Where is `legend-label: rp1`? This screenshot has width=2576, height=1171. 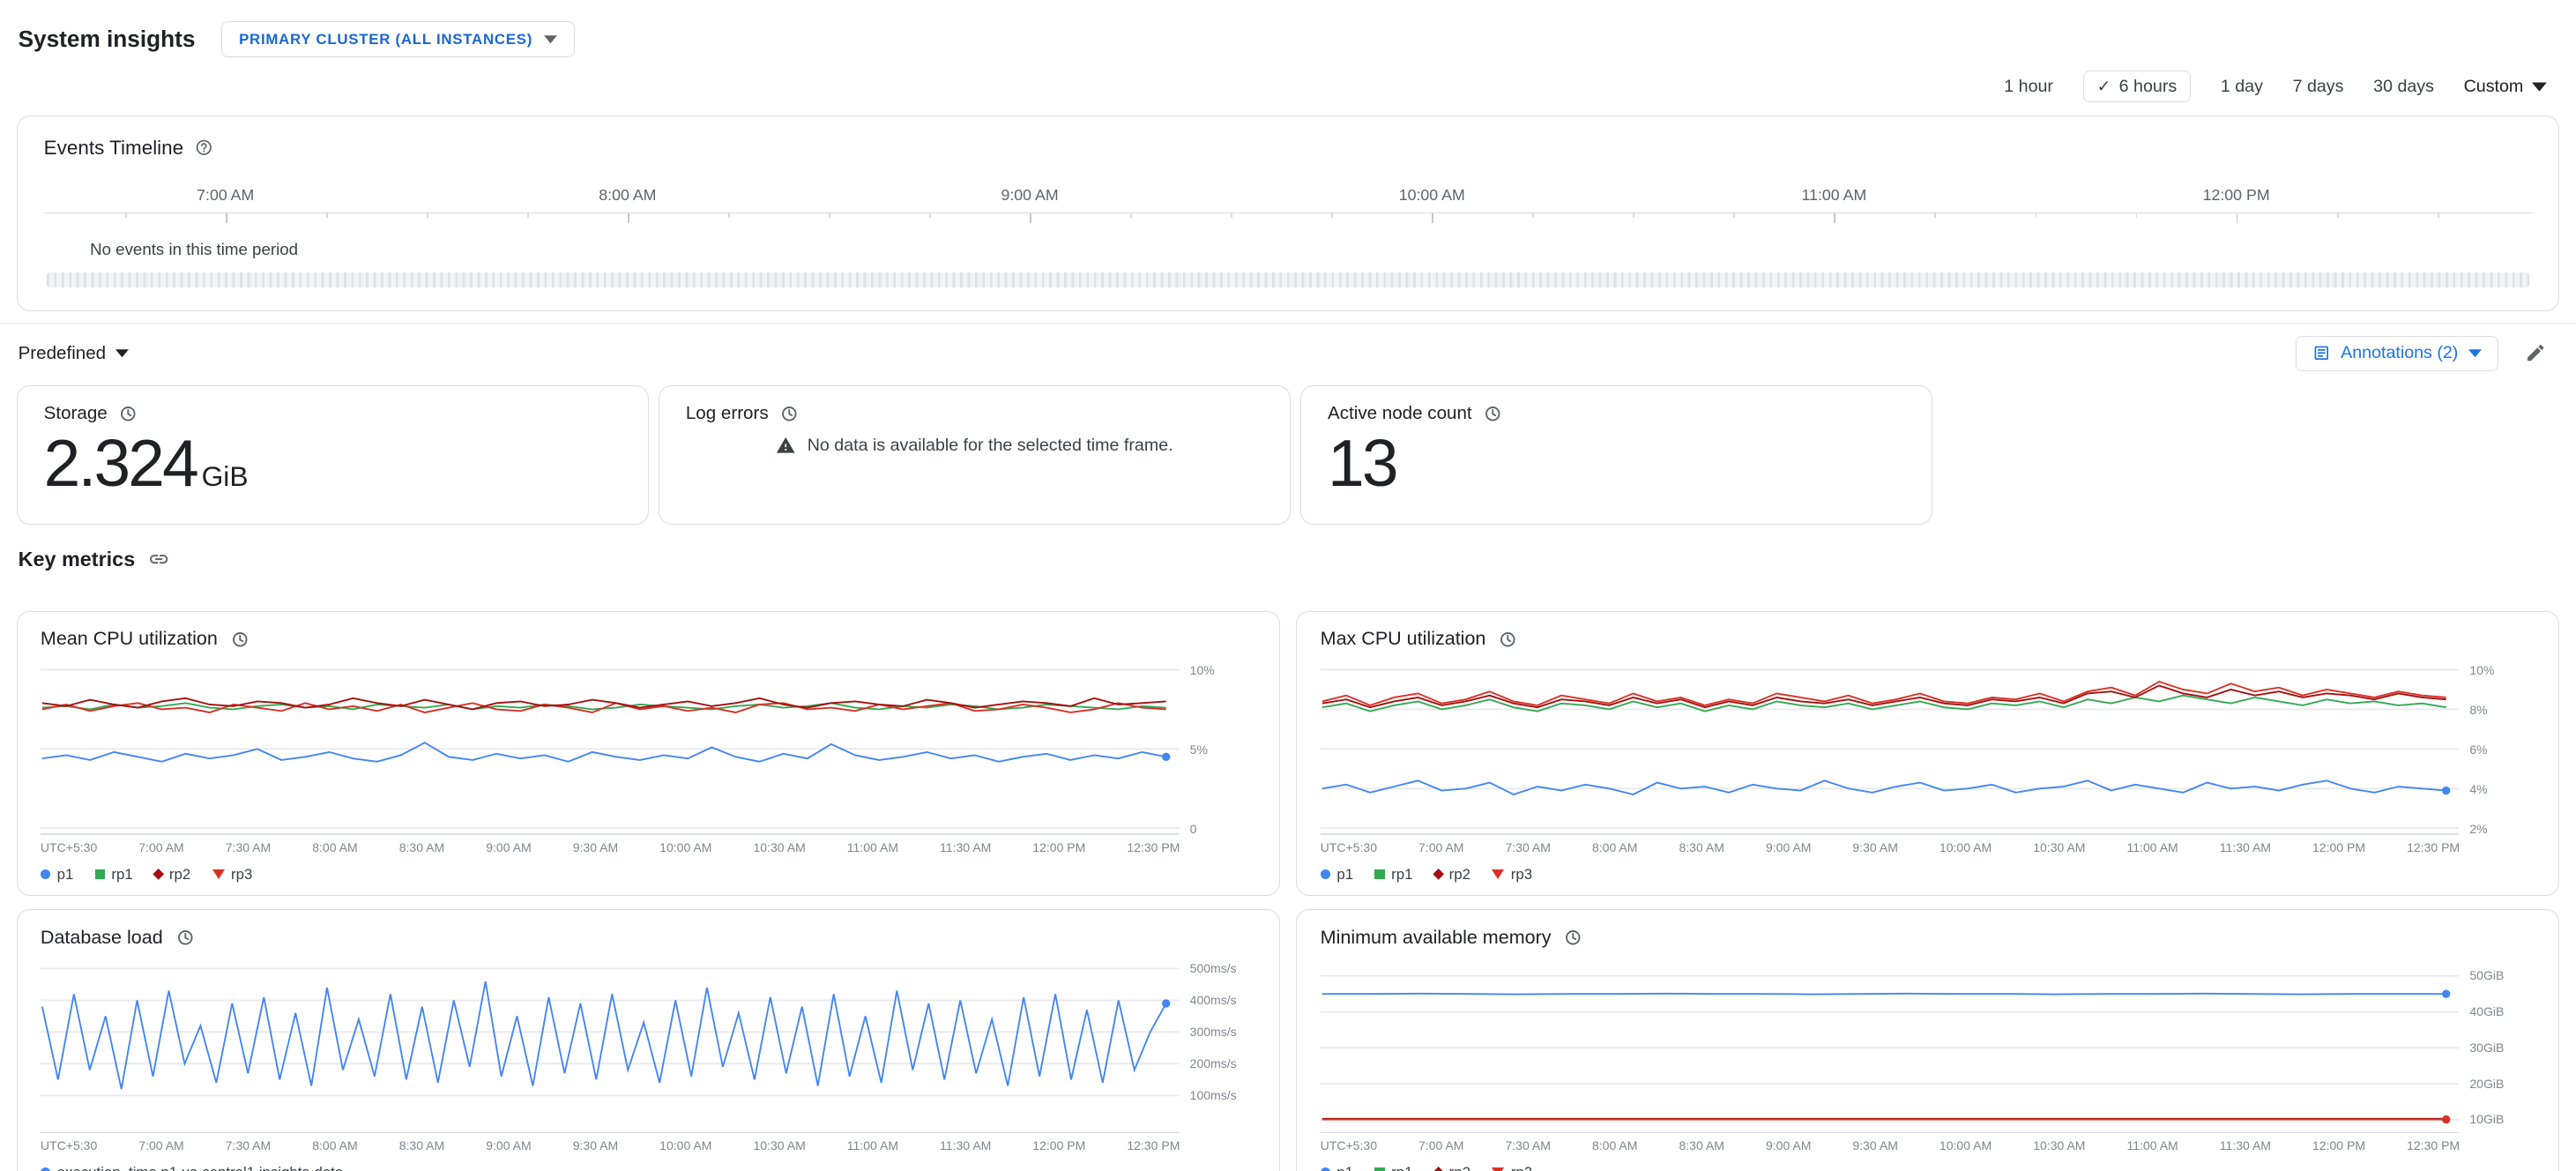 legend-label: rp1 is located at coordinates (1402, 1167).